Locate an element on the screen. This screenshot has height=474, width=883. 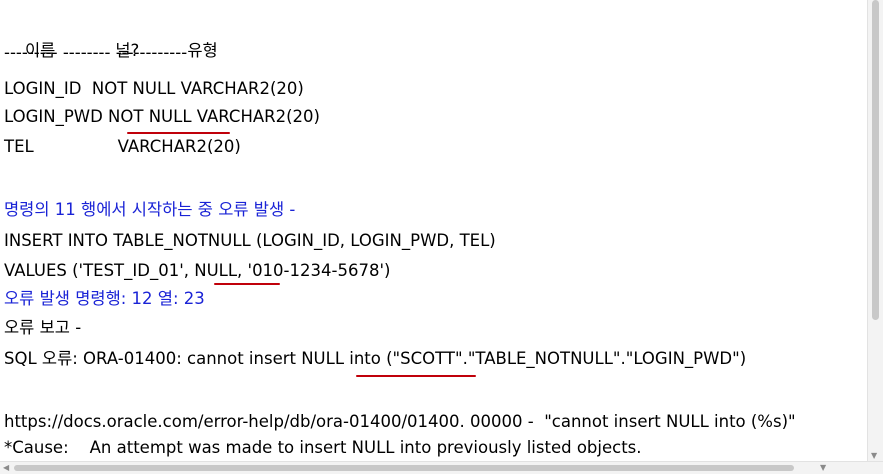
horizontal-scrollbar: ◀ ▼ is located at coordinates (441, 467).